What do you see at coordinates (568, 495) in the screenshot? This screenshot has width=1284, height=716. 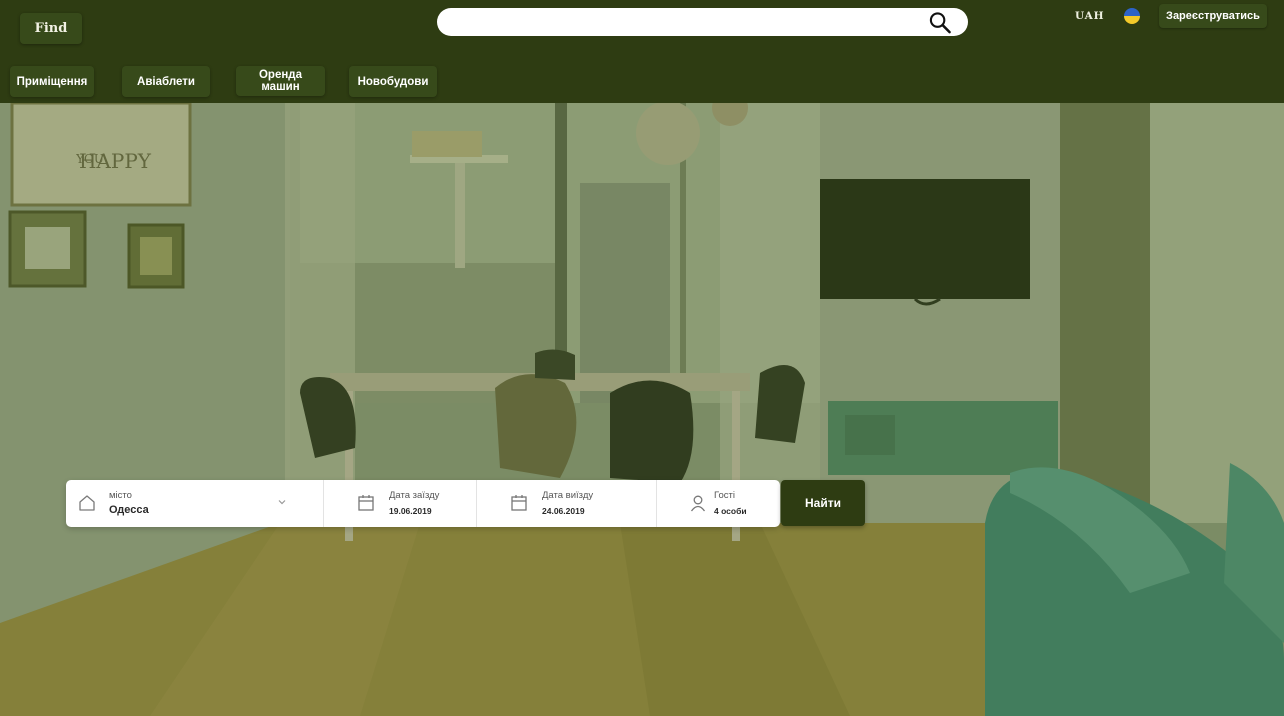 I see `checkout-label: Дата виїзду` at bounding box center [568, 495].